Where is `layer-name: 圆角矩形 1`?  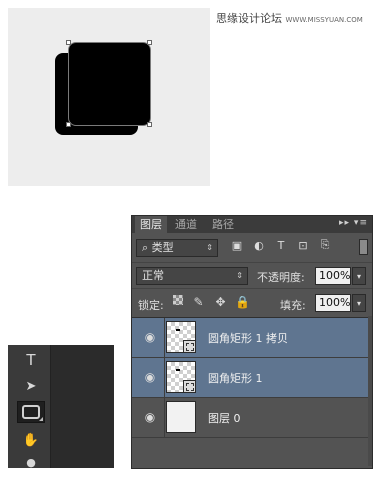 layer-name: 圆角矩形 1 is located at coordinates (235, 378).